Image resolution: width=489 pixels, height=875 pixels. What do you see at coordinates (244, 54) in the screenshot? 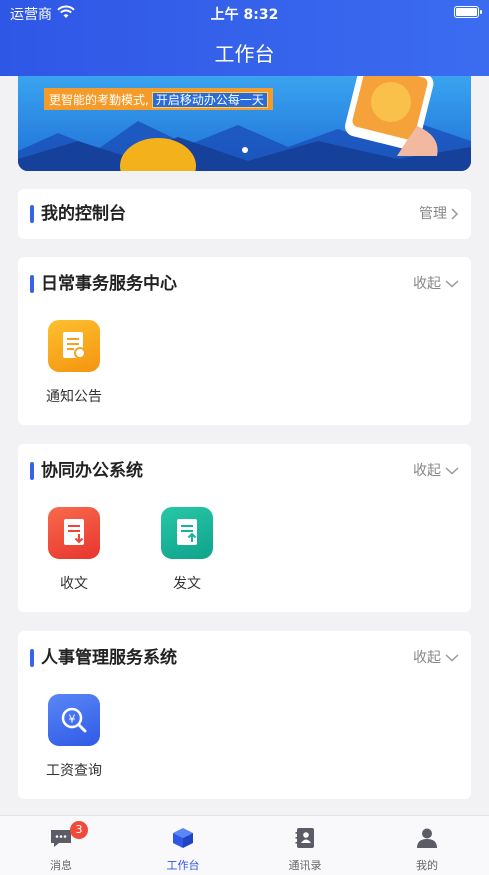
I see `page-title: 工作台` at bounding box center [244, 54].